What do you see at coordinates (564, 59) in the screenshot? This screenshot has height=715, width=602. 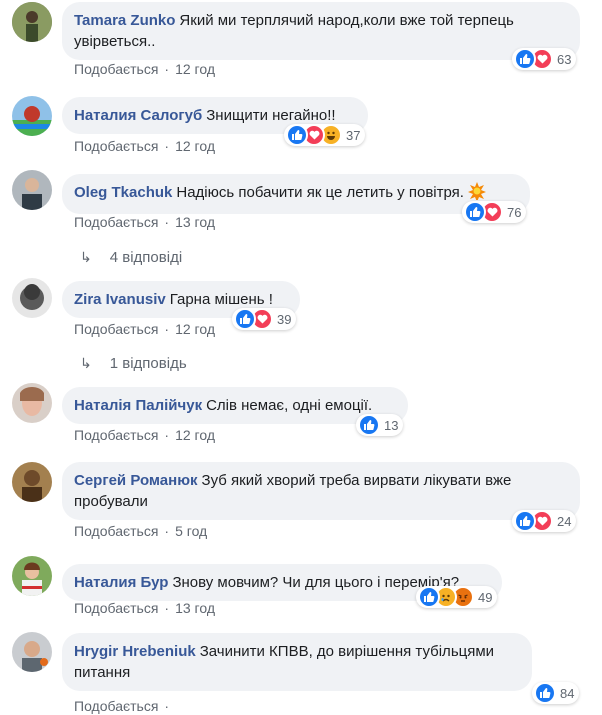 I see `reaction-count: 63` at bounding box center [564, 59].